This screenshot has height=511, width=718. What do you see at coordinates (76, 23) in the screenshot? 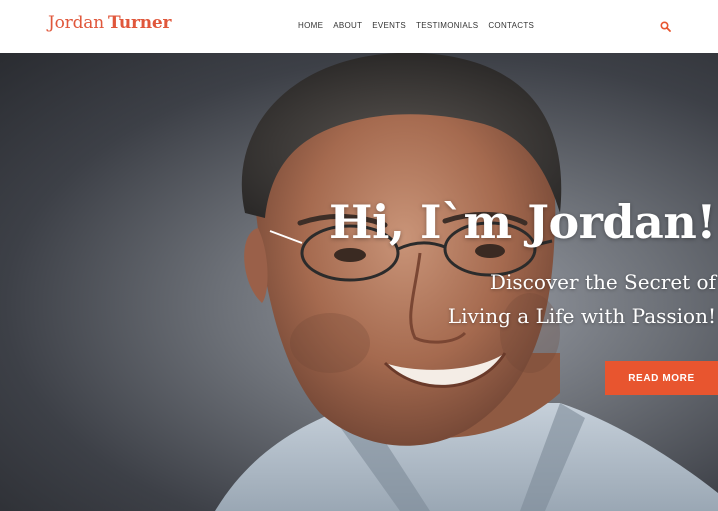
I see `logo-first-name: Jordan` at bounding box center [76, 23].